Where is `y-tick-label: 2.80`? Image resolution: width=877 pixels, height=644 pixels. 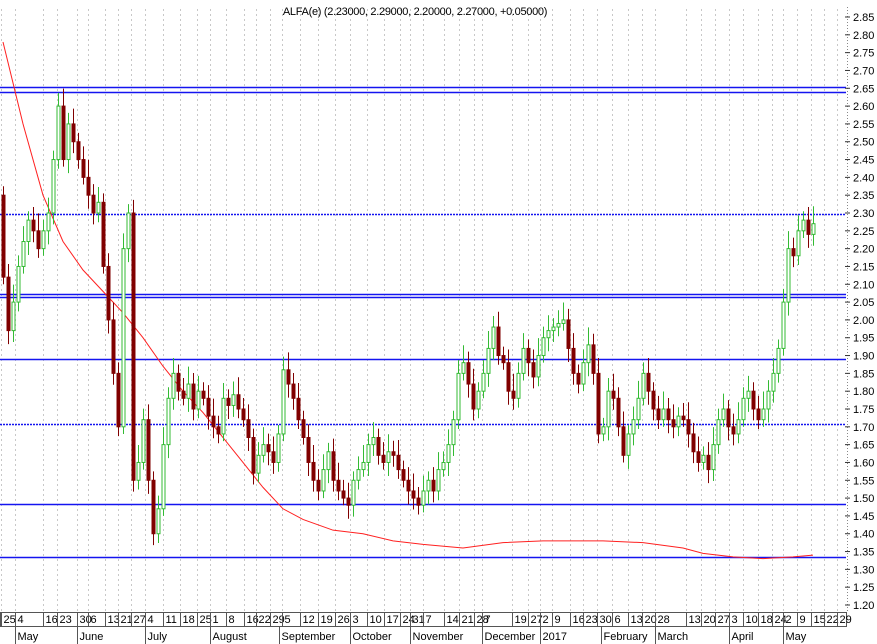 y-tick-label: 2.80 is located at coordinates (863, 36).